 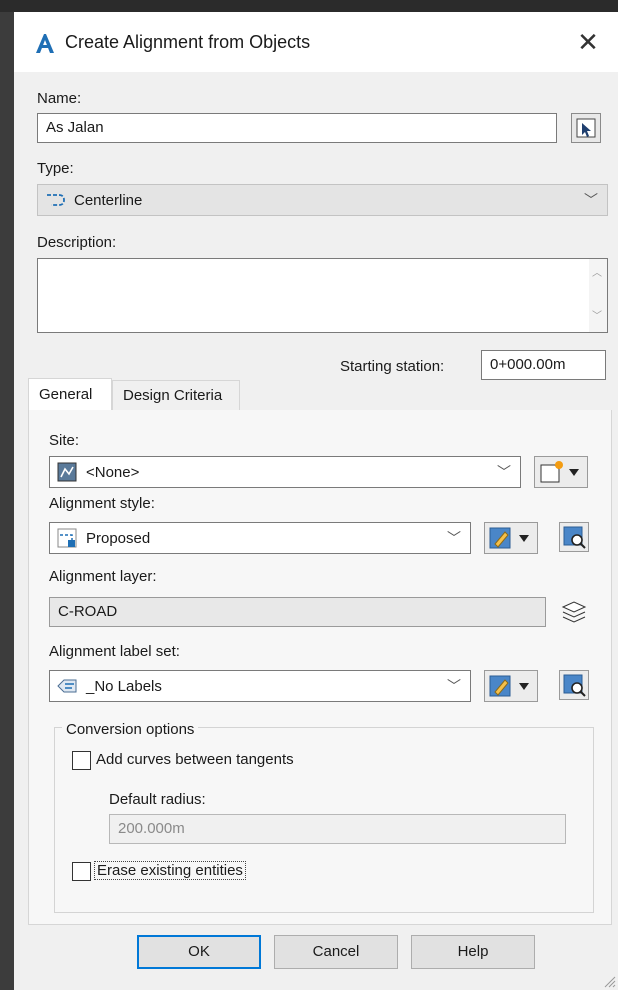 I want to click on site-dropdown: <None> ﹀, so click(x=285, y=472).